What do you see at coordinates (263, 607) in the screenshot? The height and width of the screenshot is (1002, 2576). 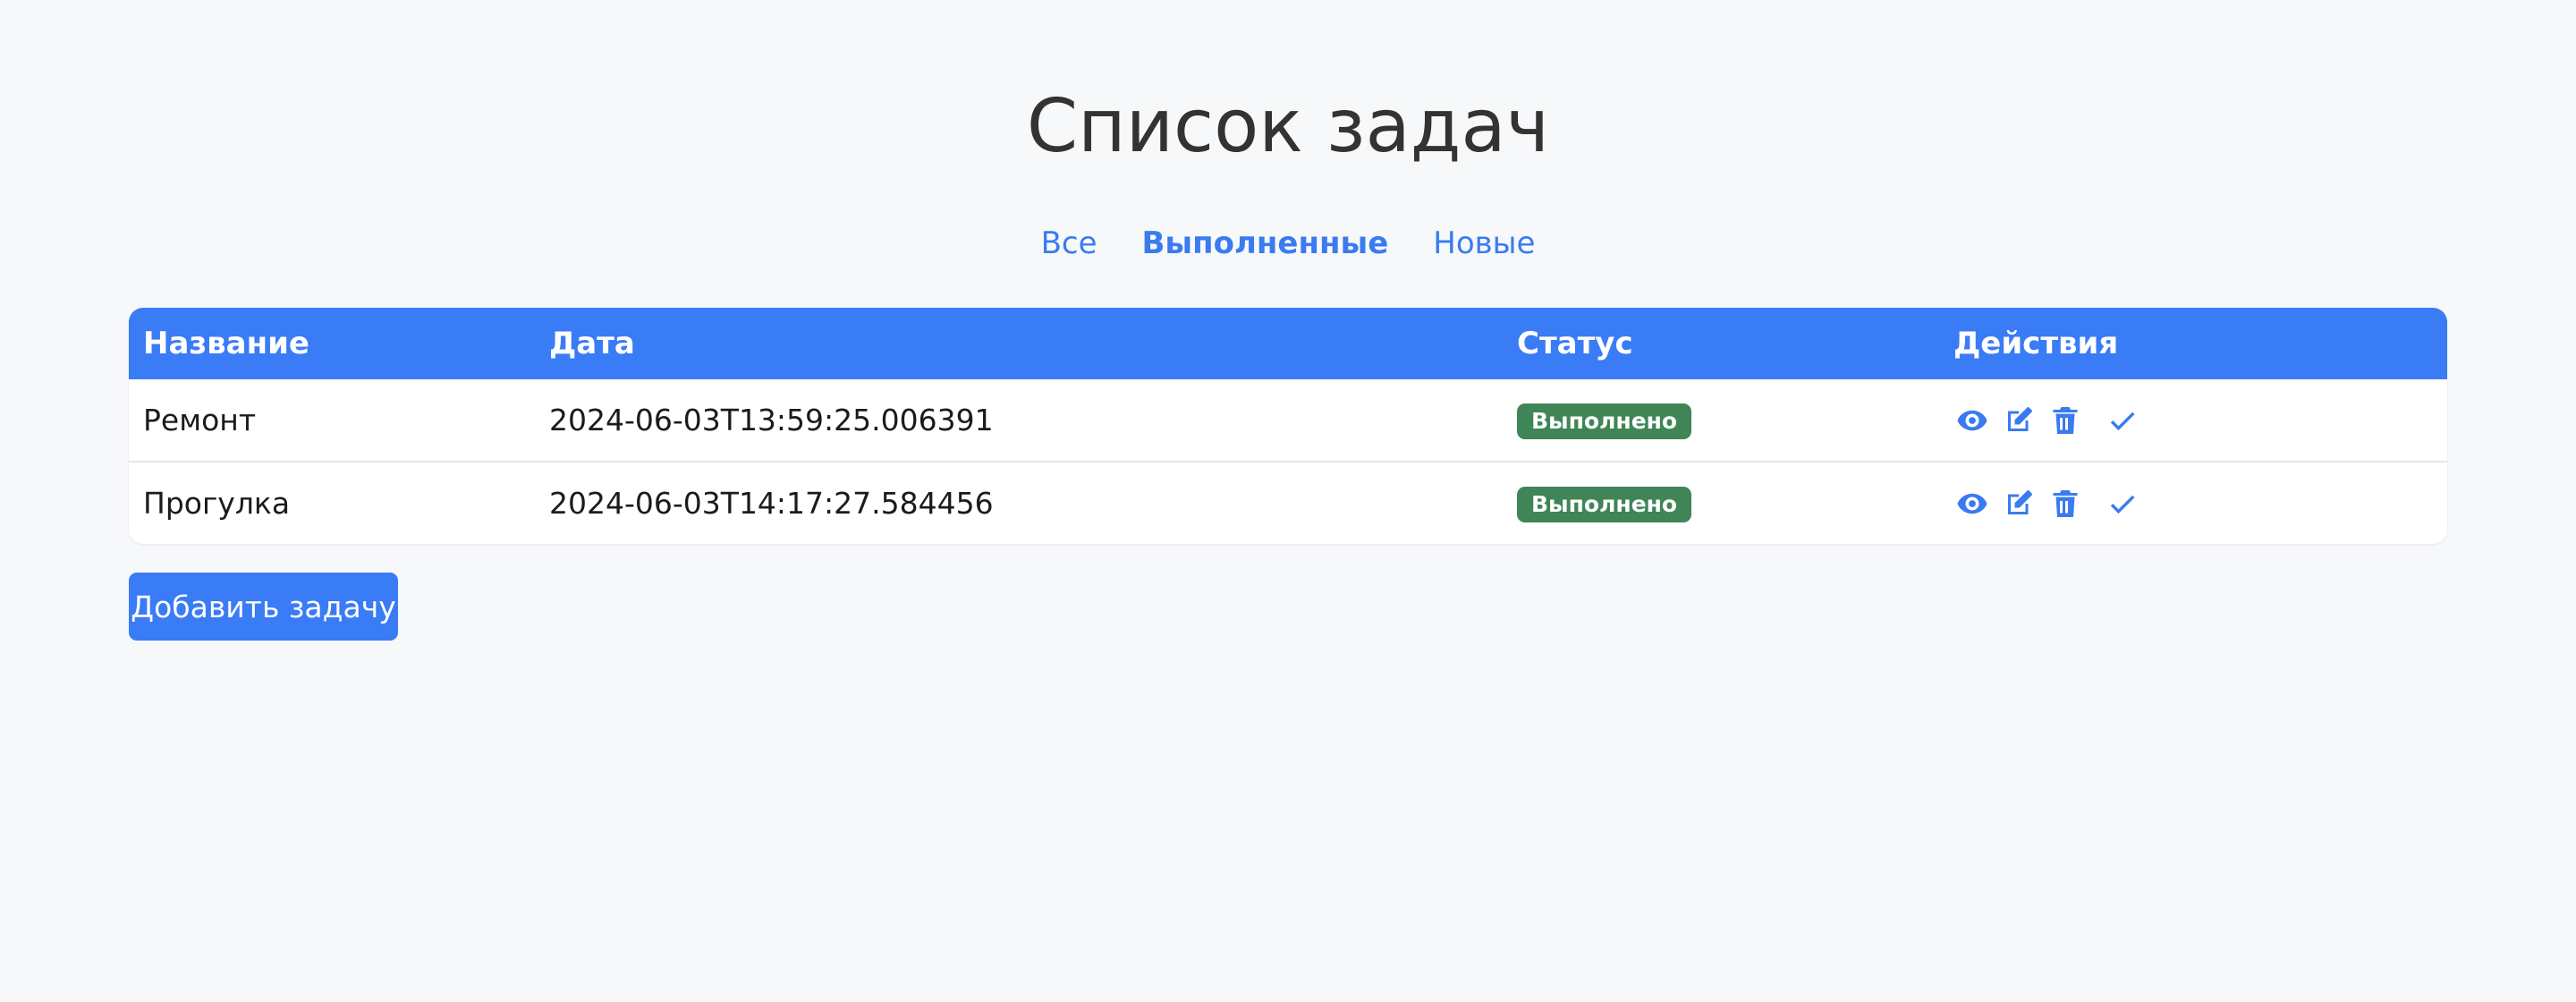 I see `add-task-button: Добавить задачу` at bounding box center [263, 607].